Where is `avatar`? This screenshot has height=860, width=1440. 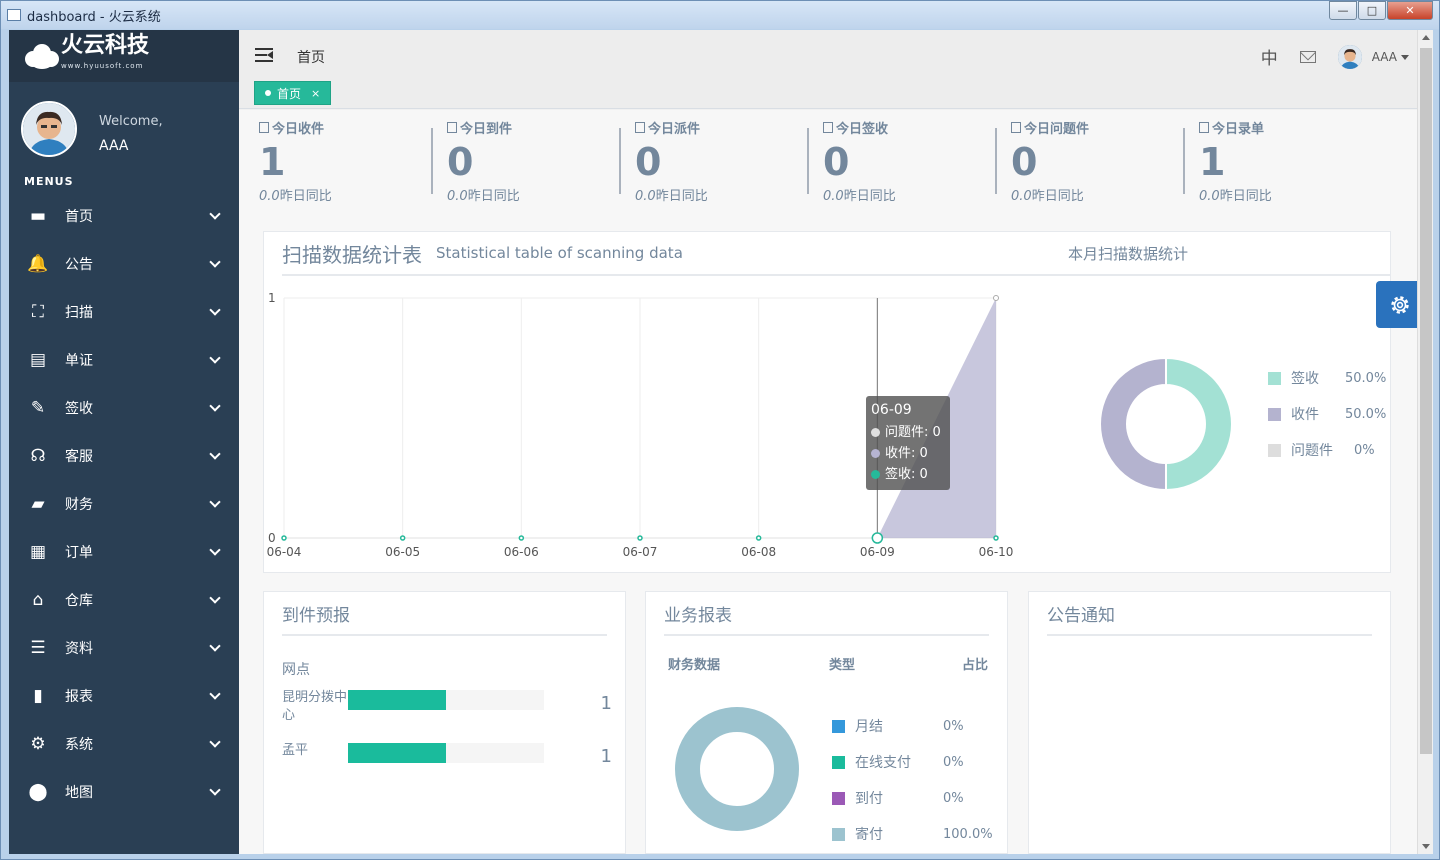 avatar is located at coordinates (49, 129).